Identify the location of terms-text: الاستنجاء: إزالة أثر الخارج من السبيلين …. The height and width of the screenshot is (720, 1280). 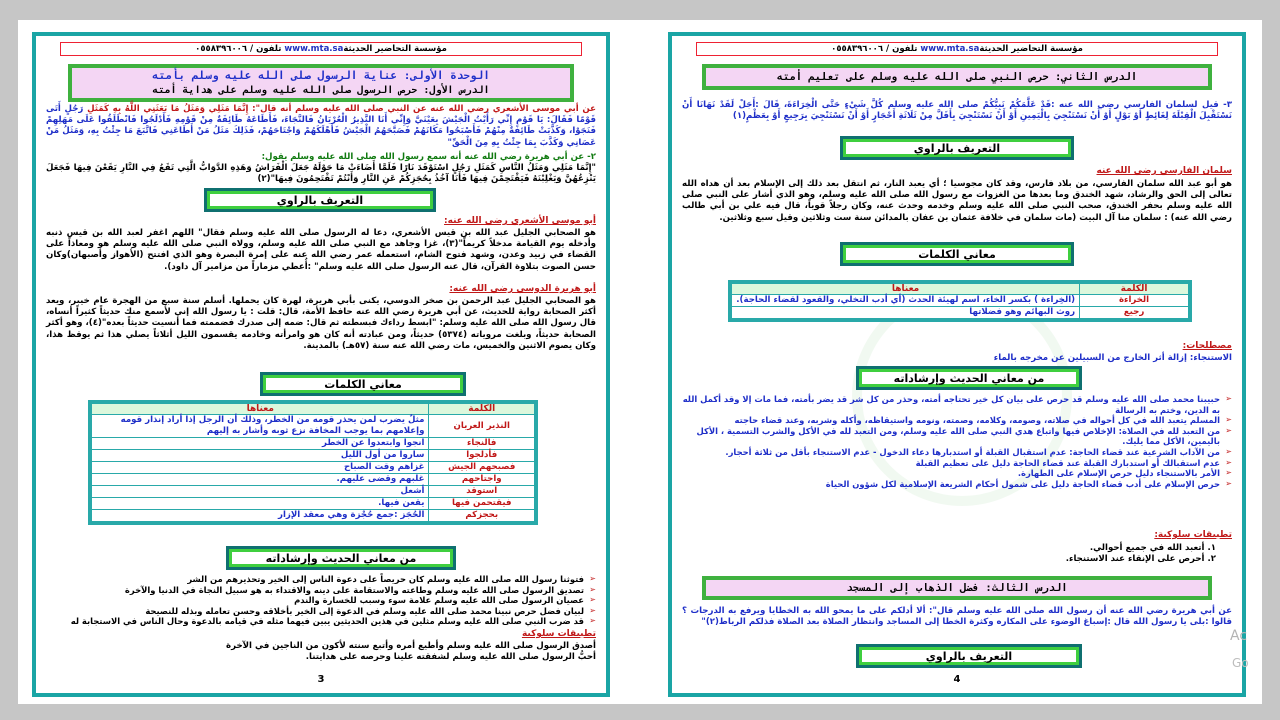
(1112, 358).